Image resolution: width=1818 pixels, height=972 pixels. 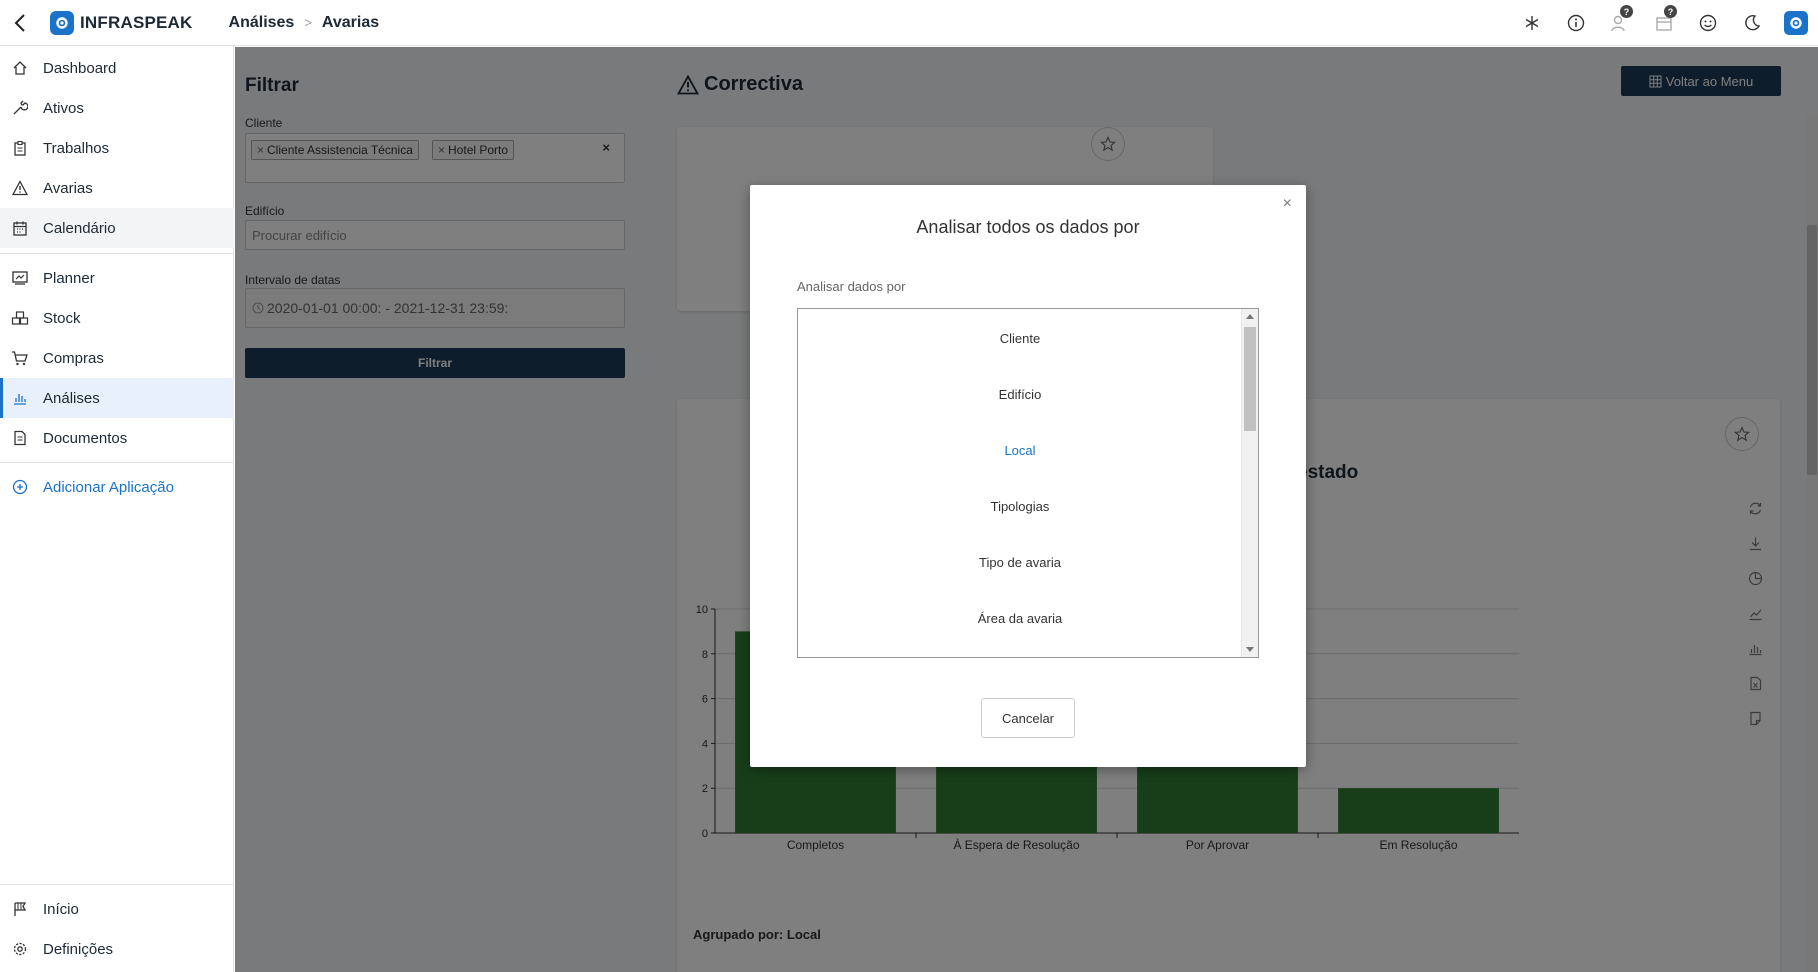 I want to click on listbox-scrollbar-thumb, so click(x=1250, y=379).